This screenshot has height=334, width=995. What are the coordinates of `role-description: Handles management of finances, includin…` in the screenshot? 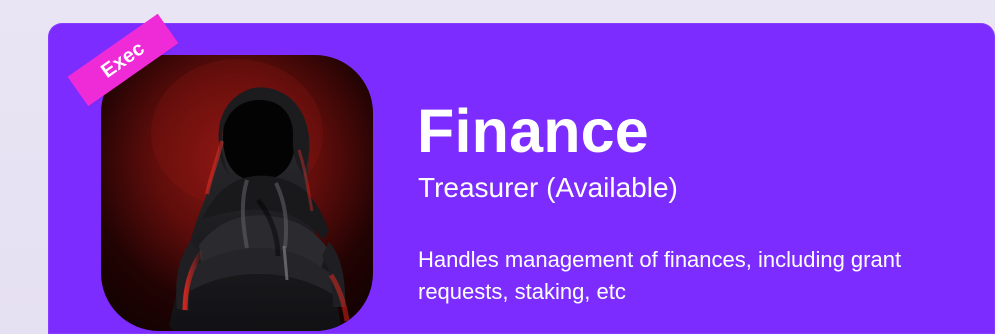 It's located at (660, 275).